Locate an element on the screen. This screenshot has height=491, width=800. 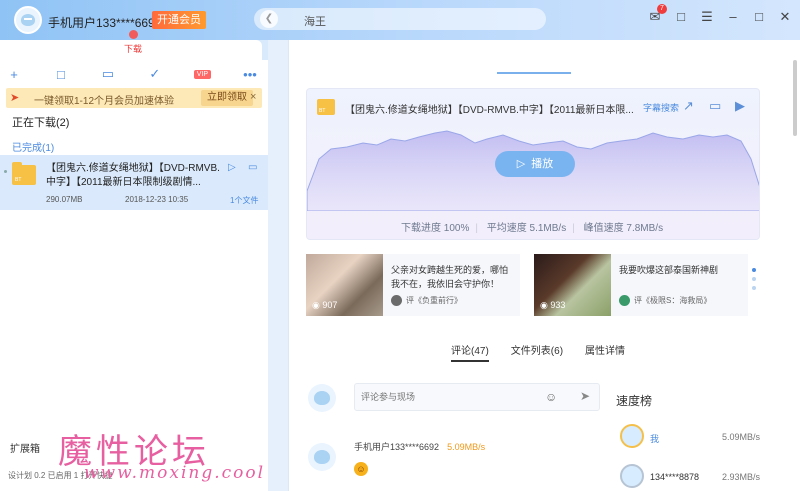
comment-speed: 5.09MB/s is located at coordinates (466, 447).